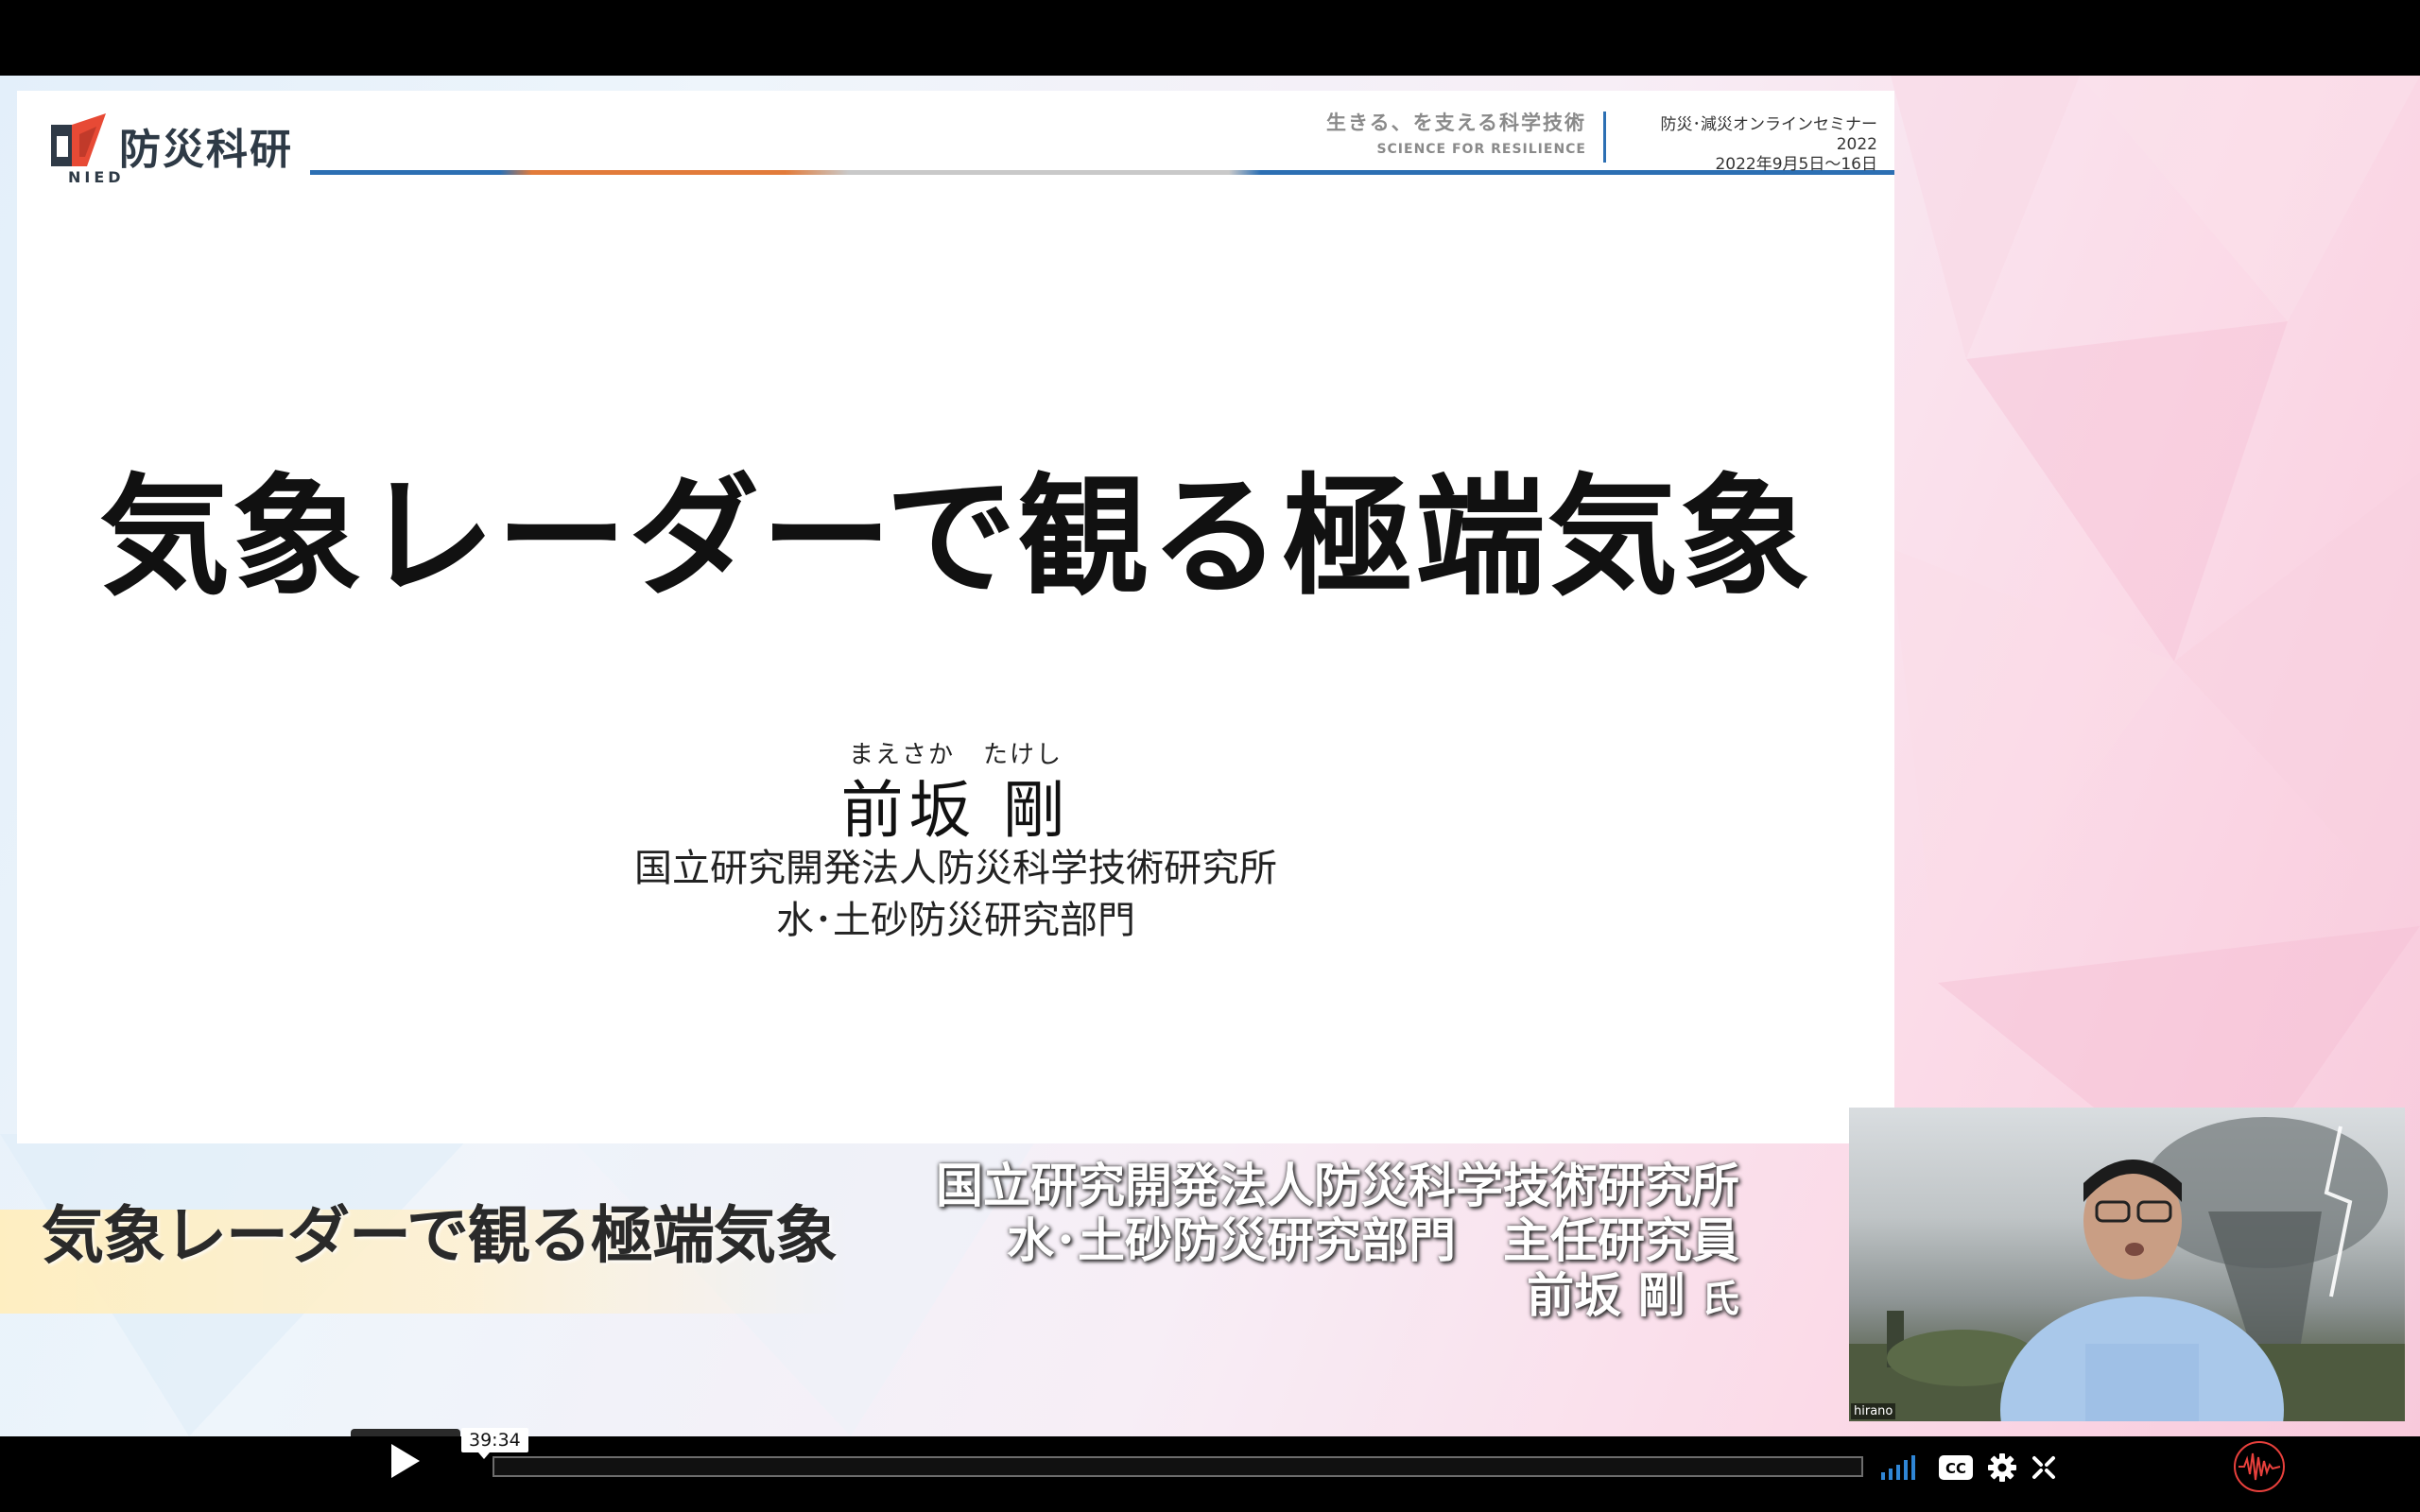 This screenshot has width=2420, height=1512. I want to click on progress-bar, so click(1178, 1466).